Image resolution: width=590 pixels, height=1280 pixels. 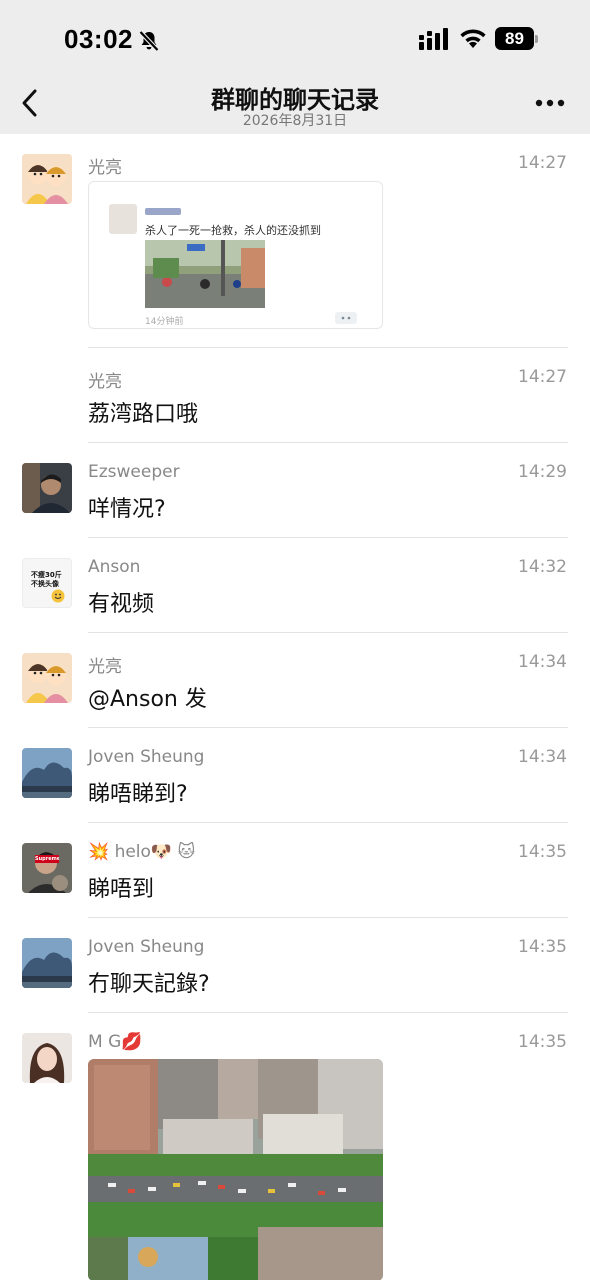 I want to click on chat-message: Joven Sheung 14:35 冇聊天記錄?, so click(x=295, y=965).